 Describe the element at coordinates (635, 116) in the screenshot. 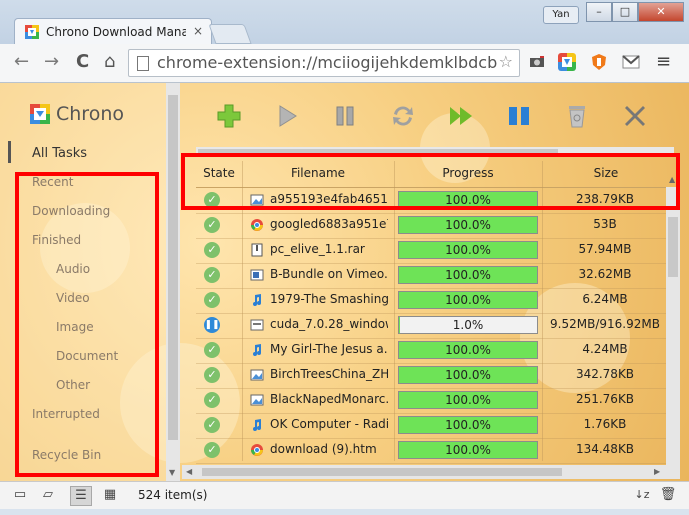

I see `delete-button` at that location.